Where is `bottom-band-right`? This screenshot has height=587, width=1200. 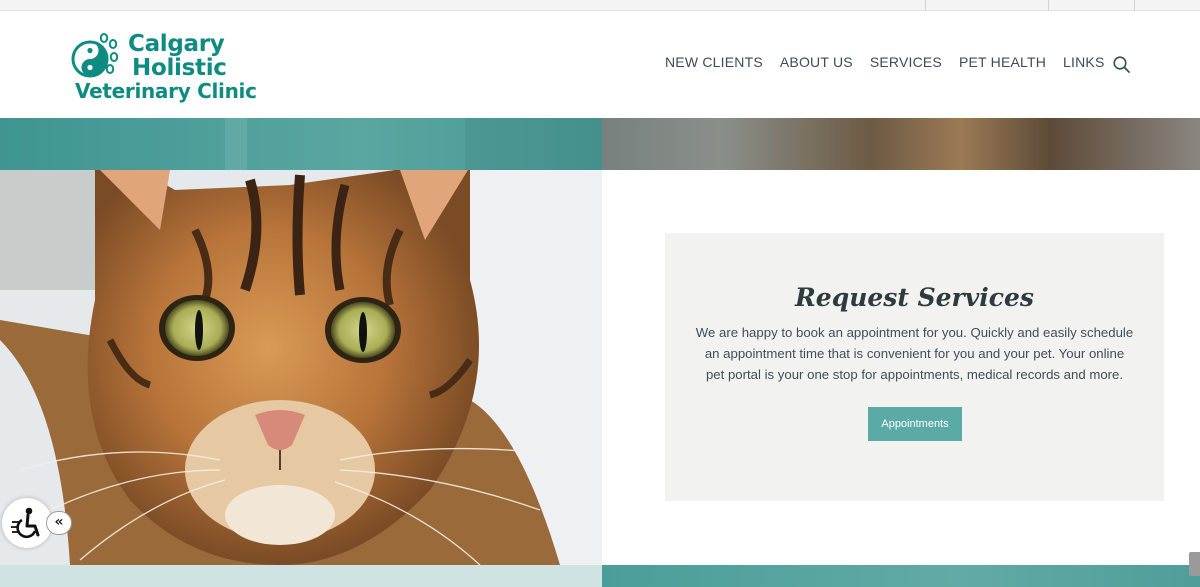 bottom-band-right is located at coordinates (901, 576).